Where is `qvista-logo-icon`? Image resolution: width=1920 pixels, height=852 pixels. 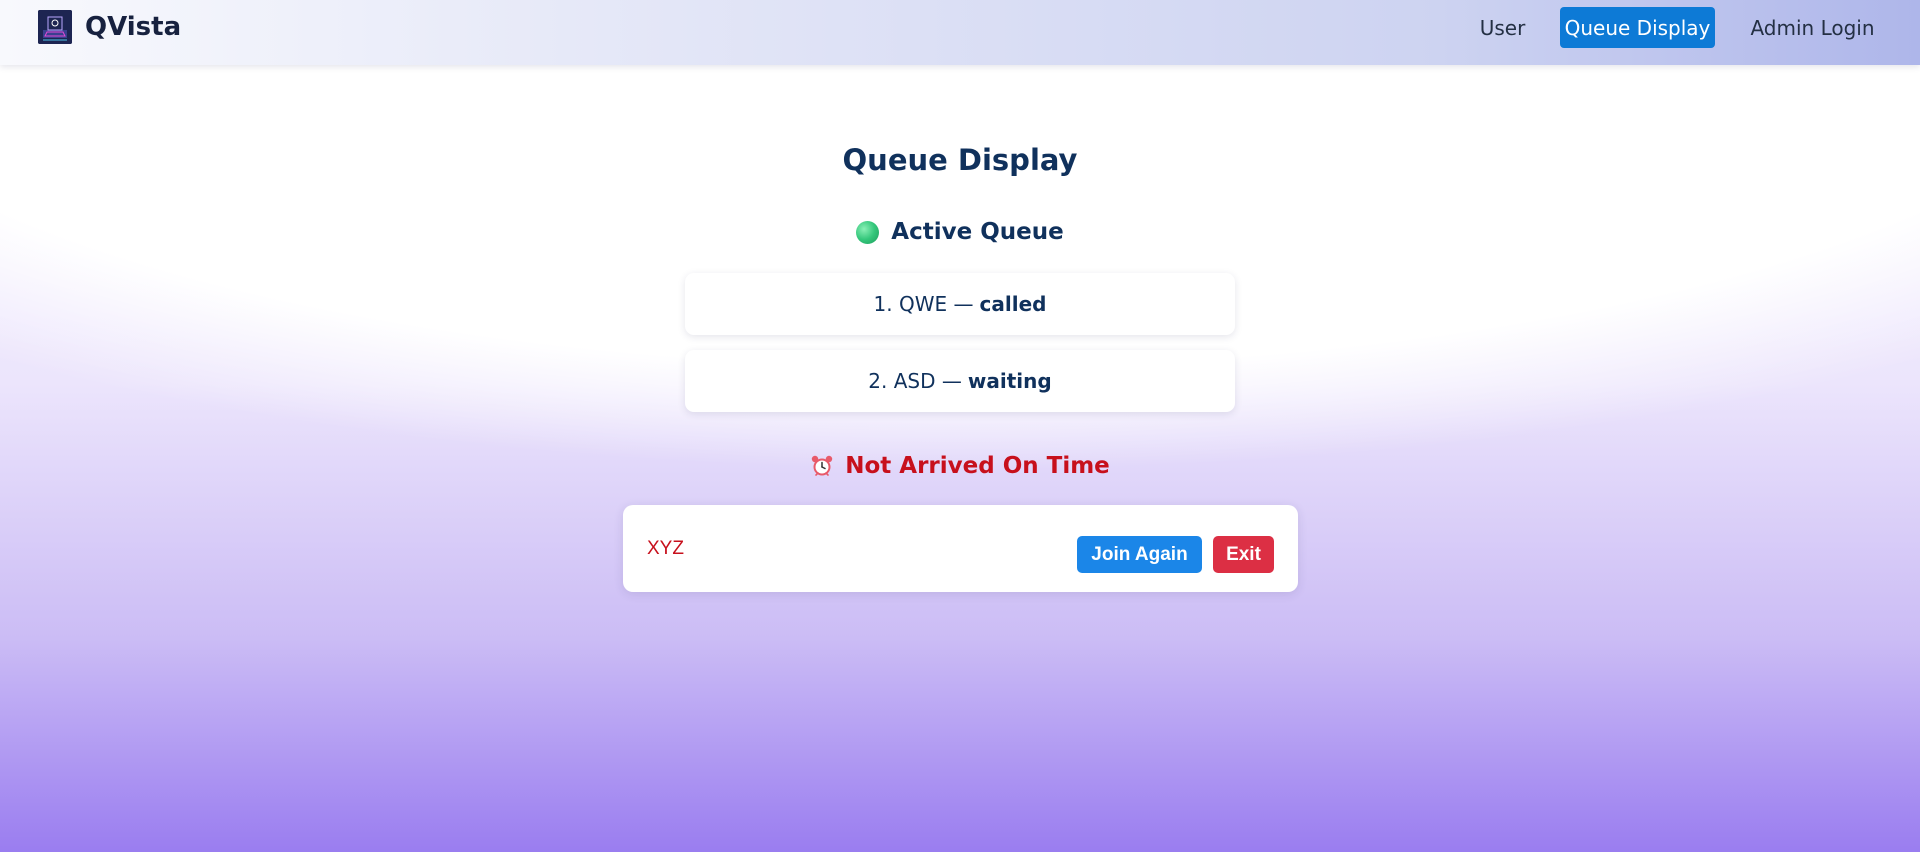 qvista-logo-icon is located at coordinates (55, 27).